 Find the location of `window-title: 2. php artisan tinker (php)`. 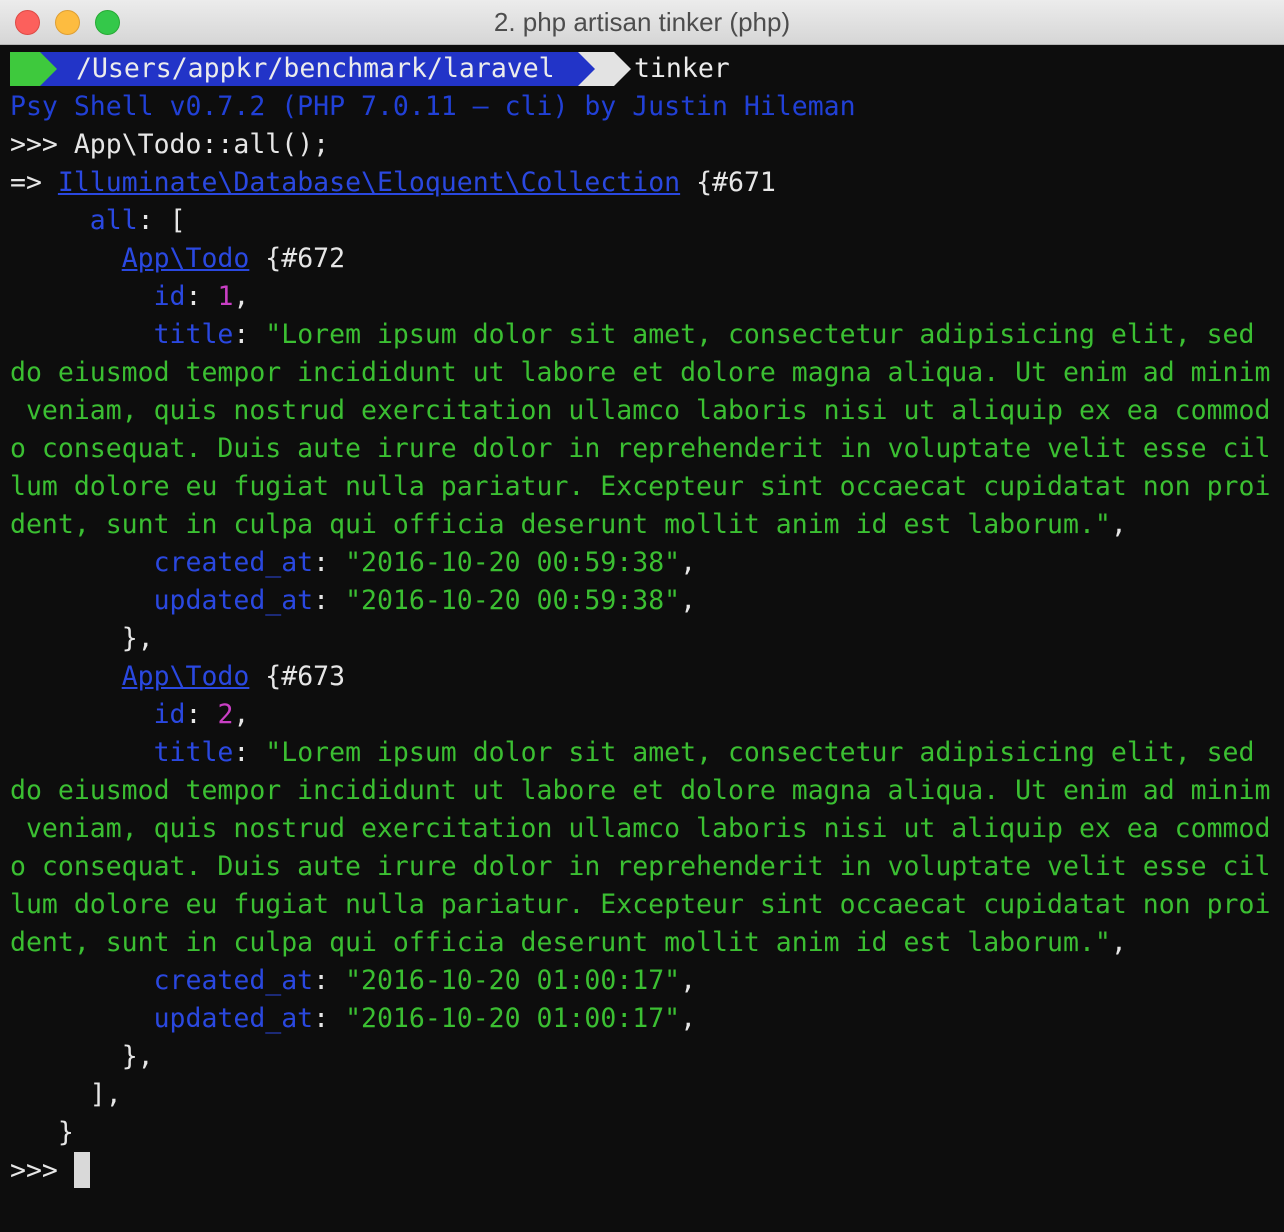

window-title: 2. php artisan tinker (php) is located at coordinates (642, 22).